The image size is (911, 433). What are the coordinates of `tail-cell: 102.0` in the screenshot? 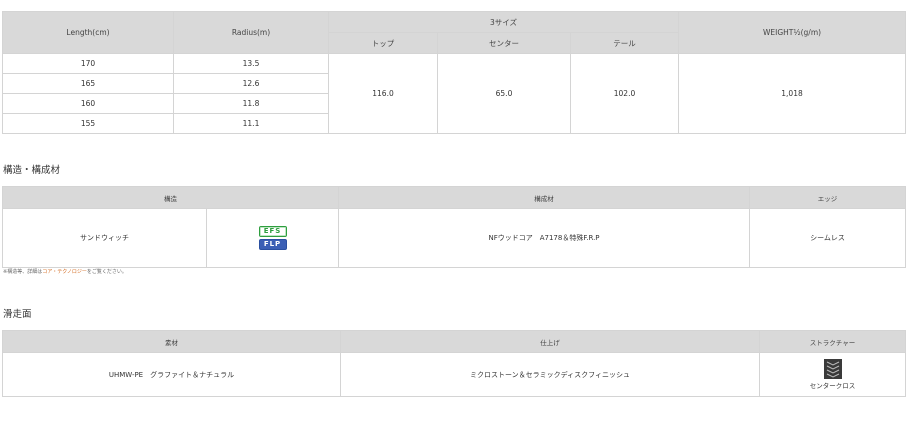 It's located at (624, 93).